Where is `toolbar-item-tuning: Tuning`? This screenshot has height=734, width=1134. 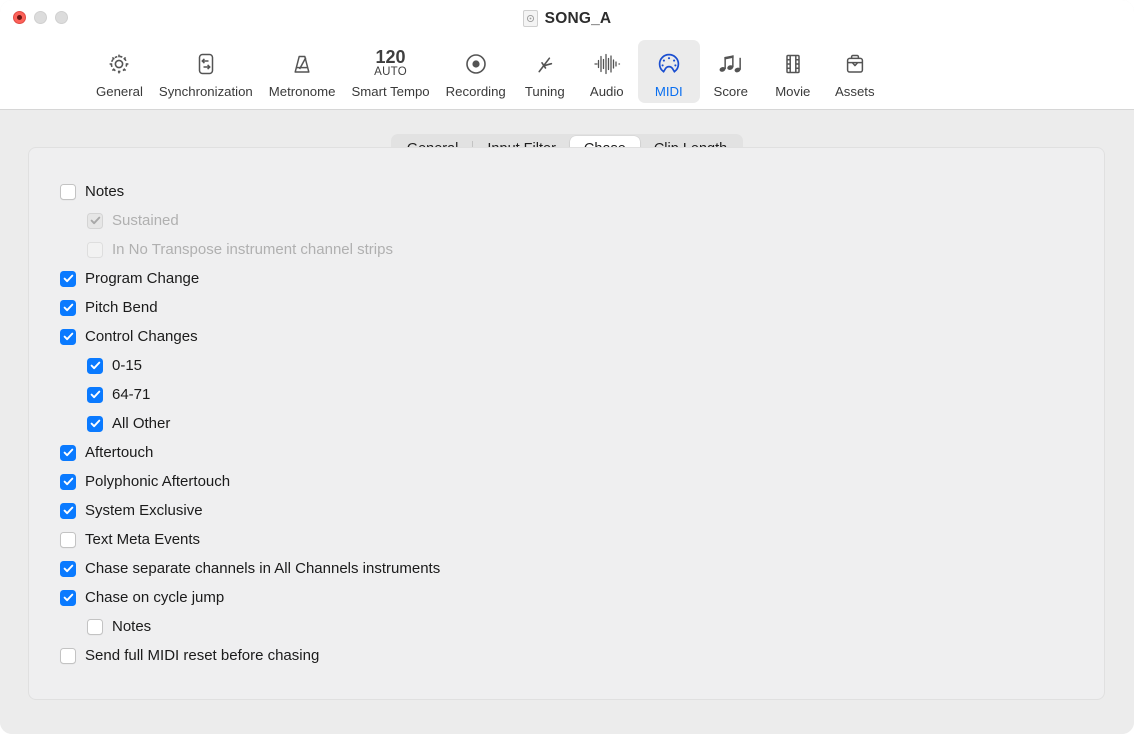
toolbar-item-tuning: Tuning is located at coordinates (545, 71).